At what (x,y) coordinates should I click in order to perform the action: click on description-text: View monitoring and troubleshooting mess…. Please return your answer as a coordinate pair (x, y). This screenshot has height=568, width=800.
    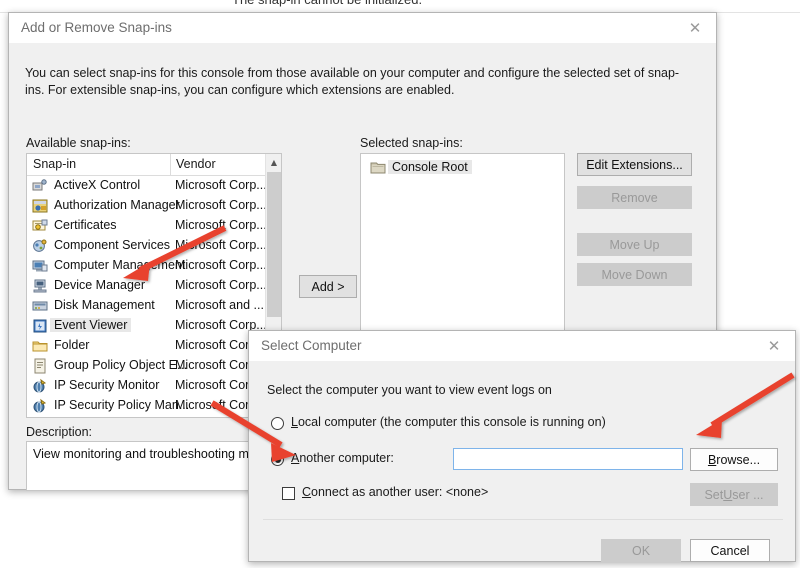
    Looking at the image, I should click on (154, 454).